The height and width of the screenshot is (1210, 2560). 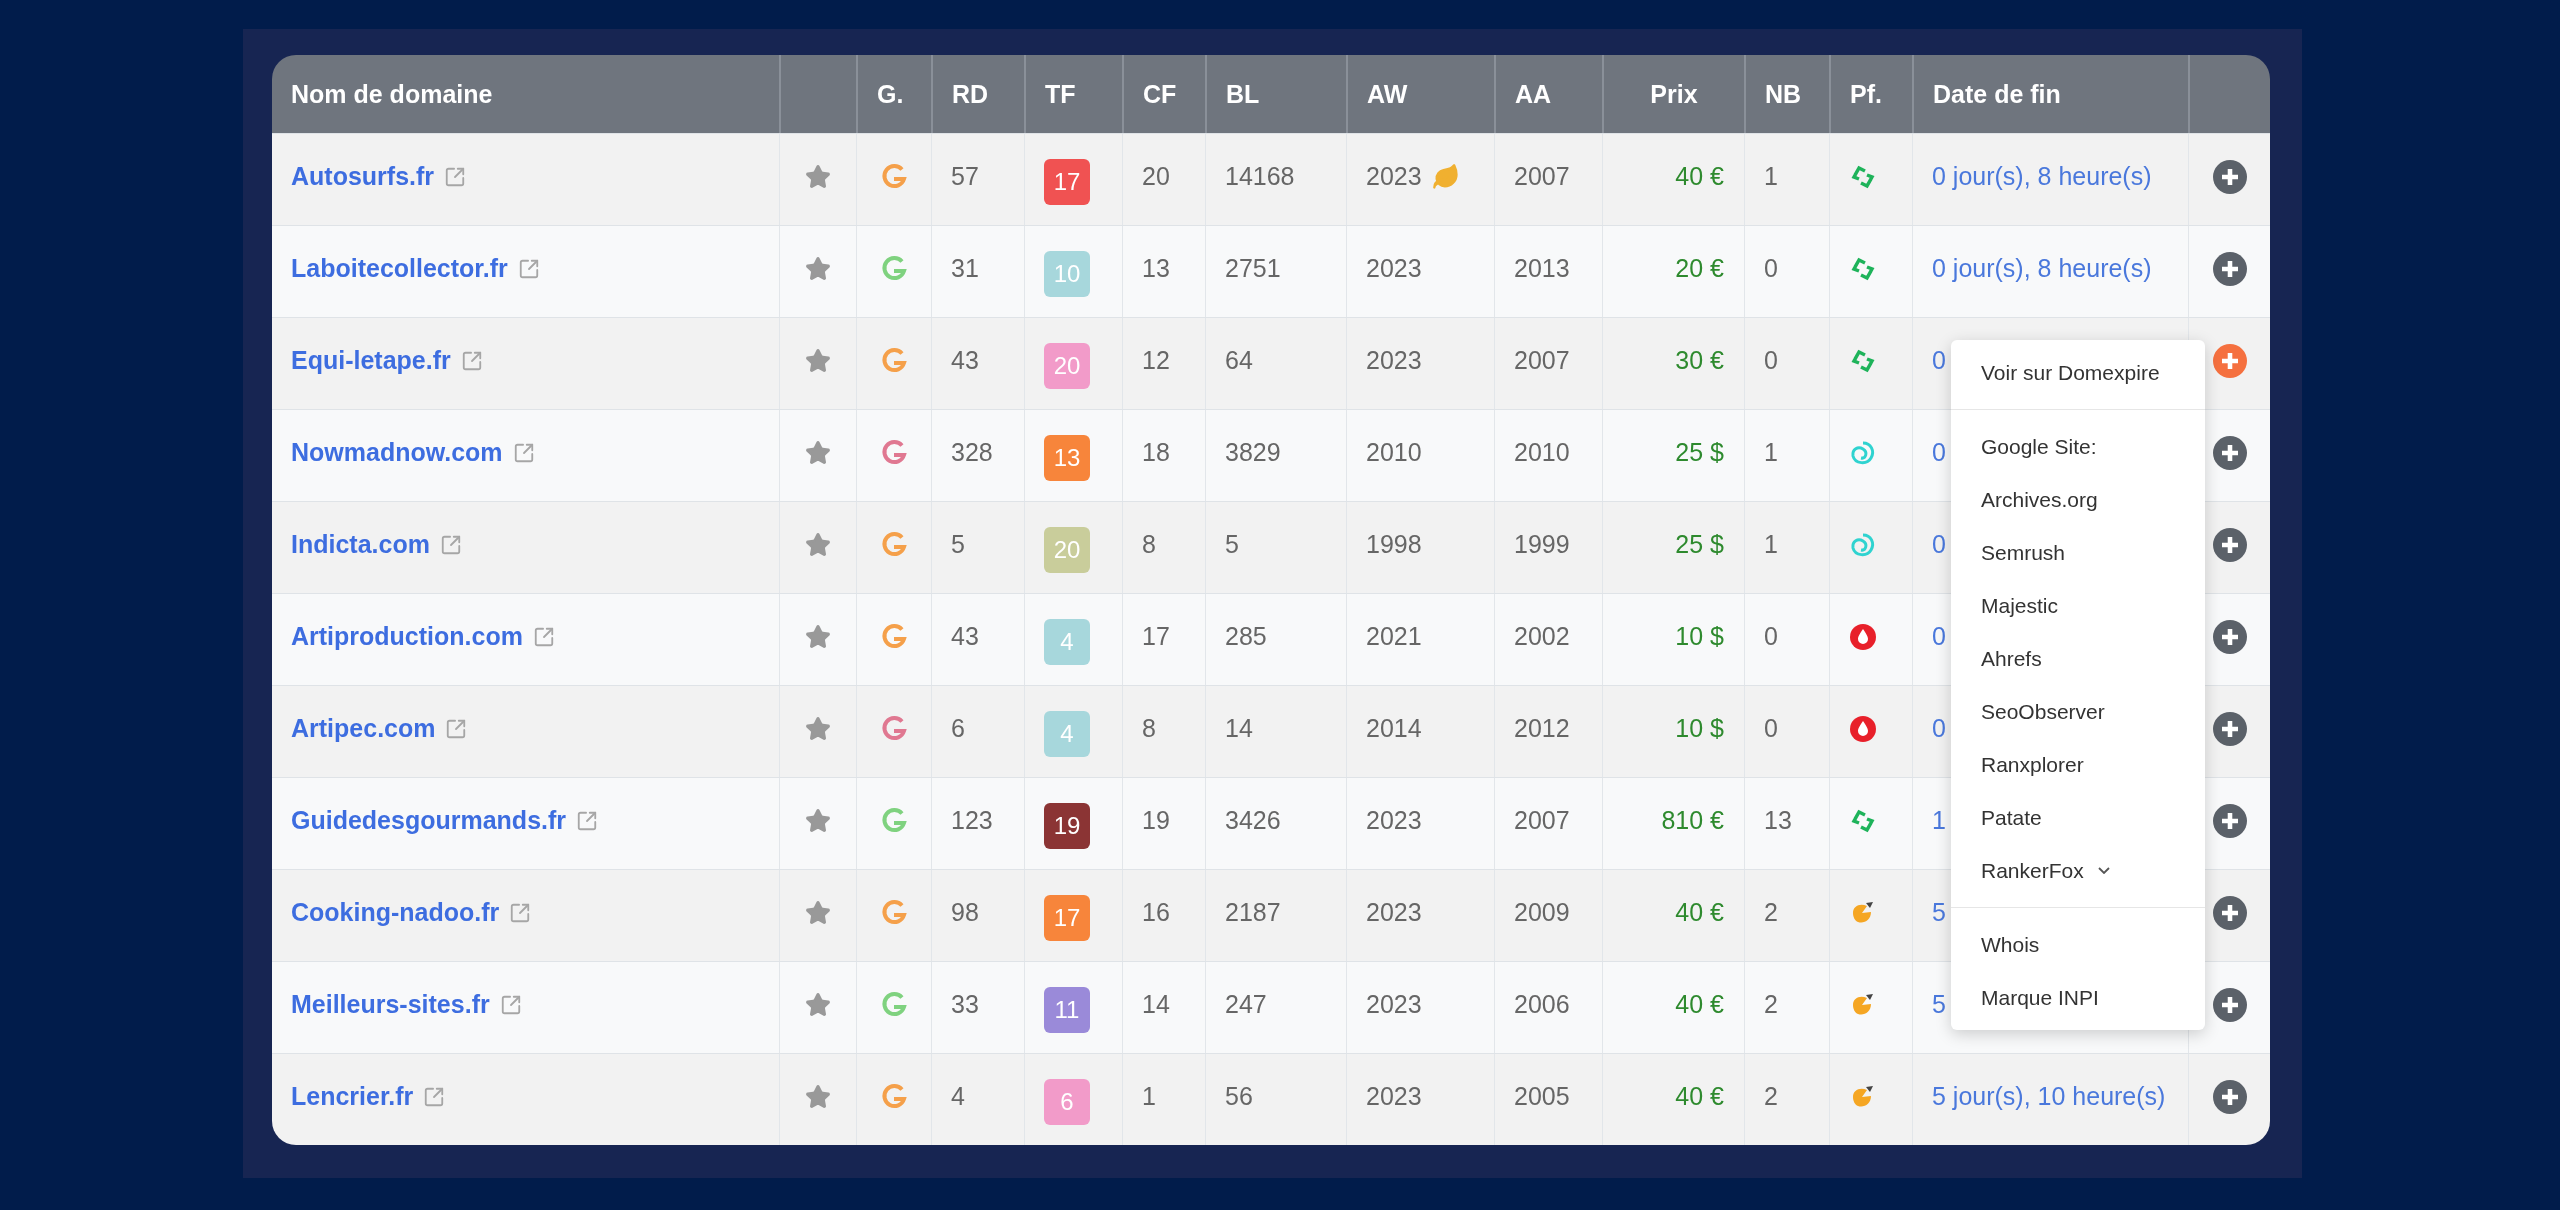 I want to click on domain-link: Autosurfs.fr, so click(x=363, y=176).